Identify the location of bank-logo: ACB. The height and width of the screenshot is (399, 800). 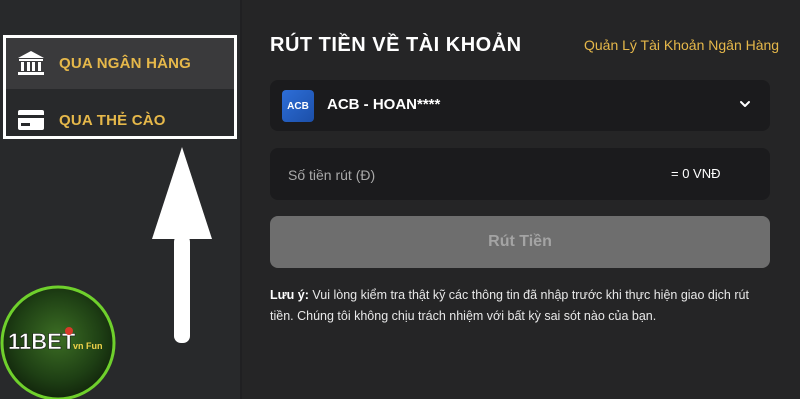
(298, 106).